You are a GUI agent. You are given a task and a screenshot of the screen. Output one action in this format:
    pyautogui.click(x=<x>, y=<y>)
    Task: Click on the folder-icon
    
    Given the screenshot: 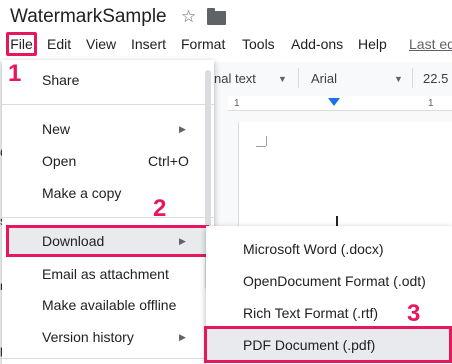 What is the action you would take?
    pyautogui.click(x=216, y=16)
    